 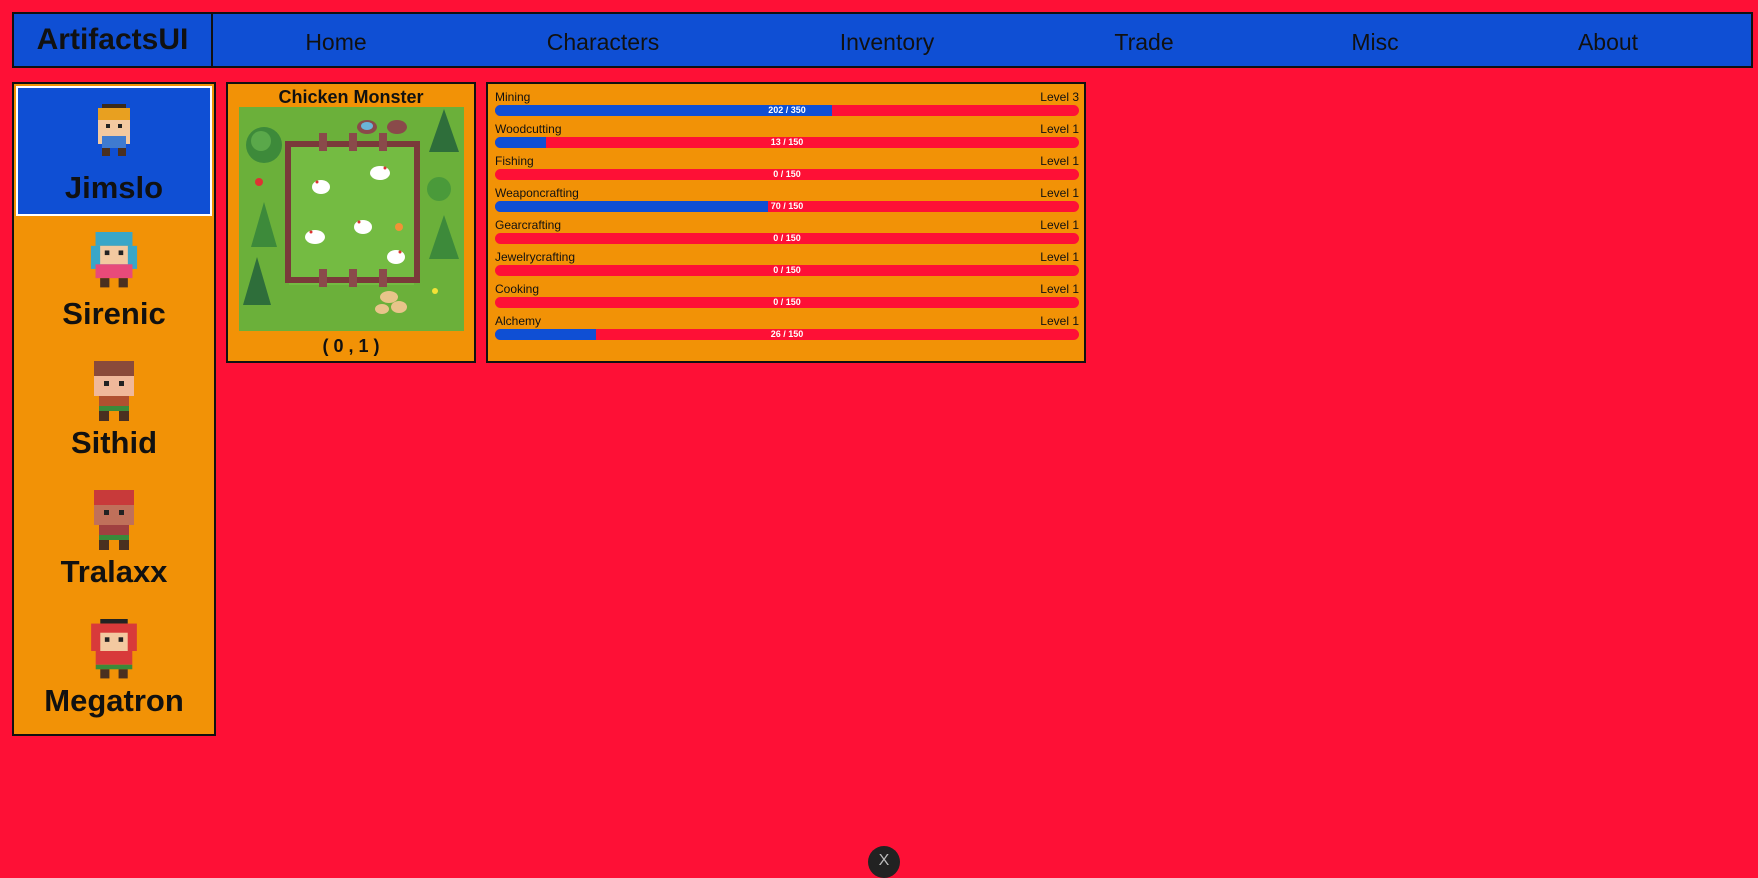 What do you see at coordinates (1059, 97) in the screenshot?
I see `skill-level: Level 3` at bounding box center [1059, 97].